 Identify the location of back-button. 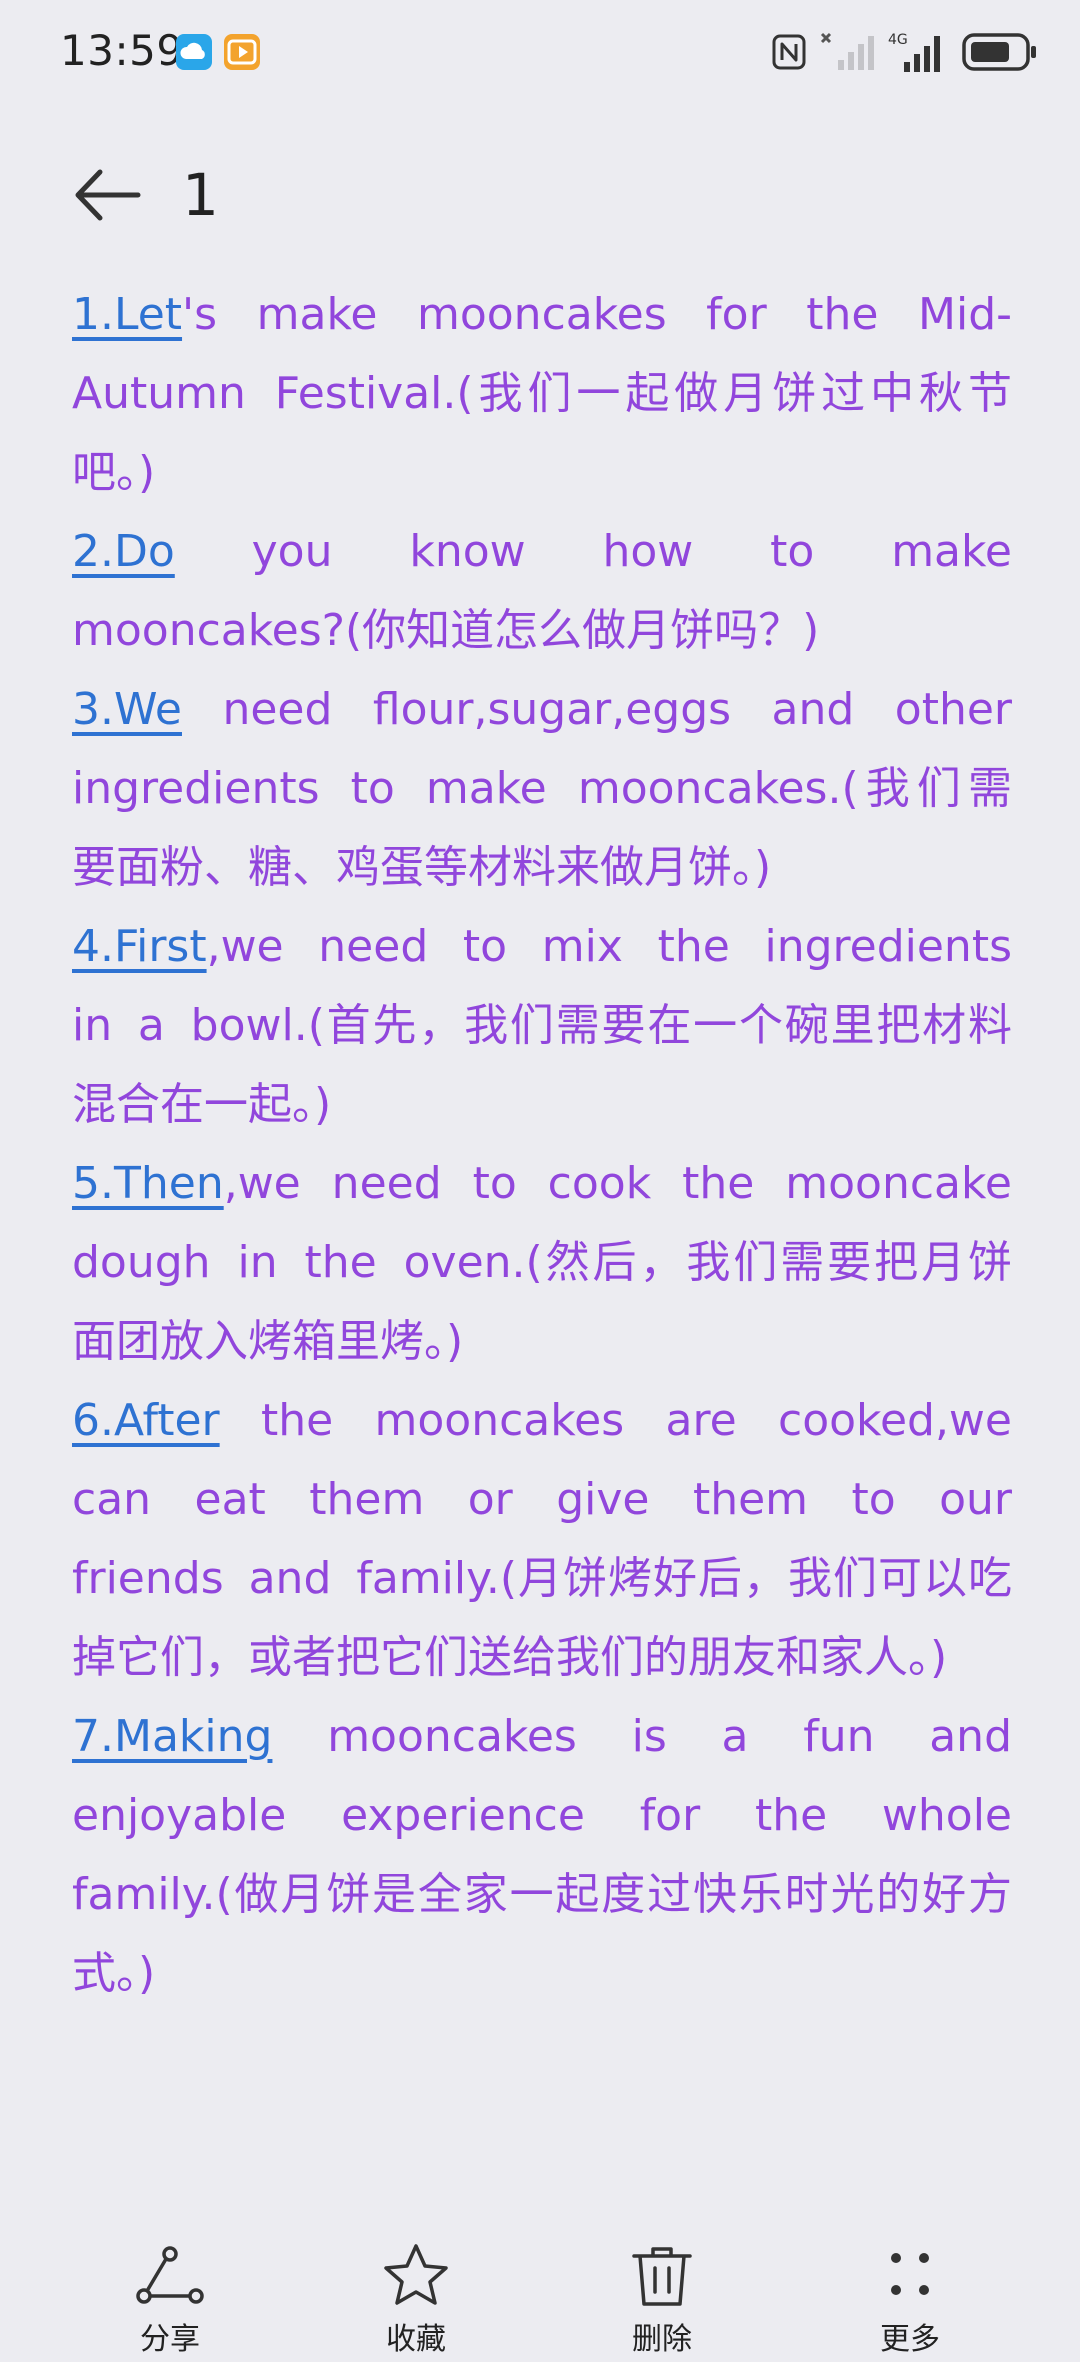
(107, 195).